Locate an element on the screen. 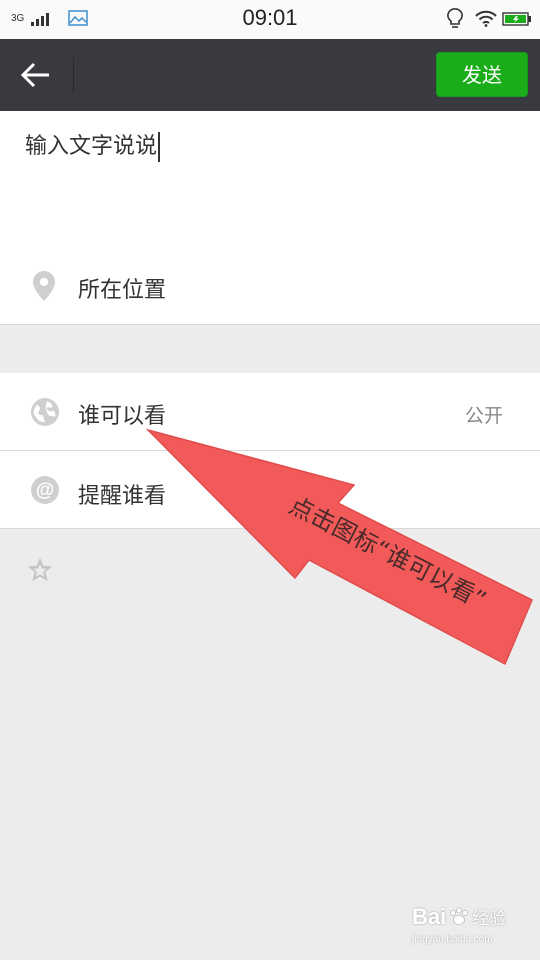  bulb-icon is located at coordinates (455, 21).